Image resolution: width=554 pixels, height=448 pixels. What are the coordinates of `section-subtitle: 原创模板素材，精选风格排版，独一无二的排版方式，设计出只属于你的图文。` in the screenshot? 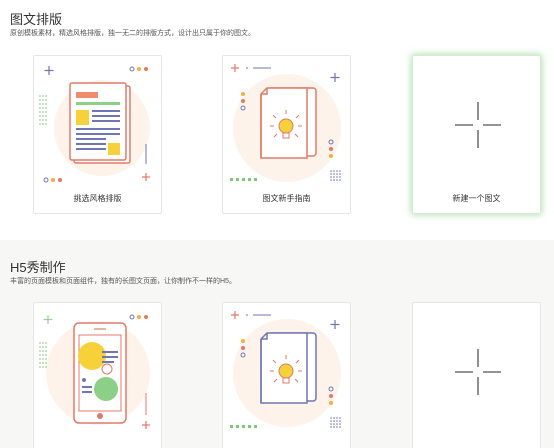 It's located at (132, 33).